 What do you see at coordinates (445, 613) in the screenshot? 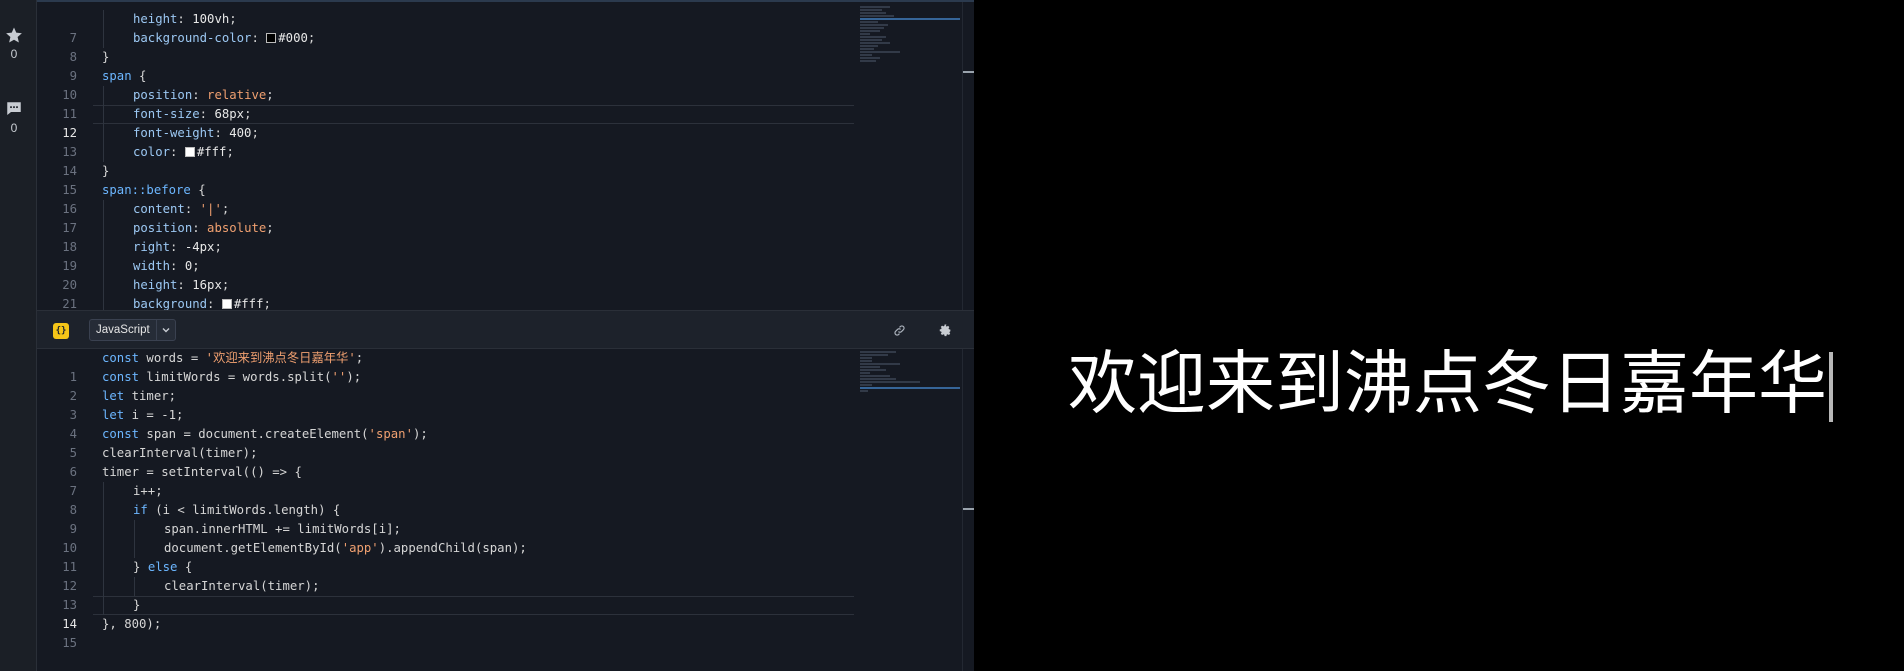
I see `code-line-current: 14 }` at bounding box center [445, 613].